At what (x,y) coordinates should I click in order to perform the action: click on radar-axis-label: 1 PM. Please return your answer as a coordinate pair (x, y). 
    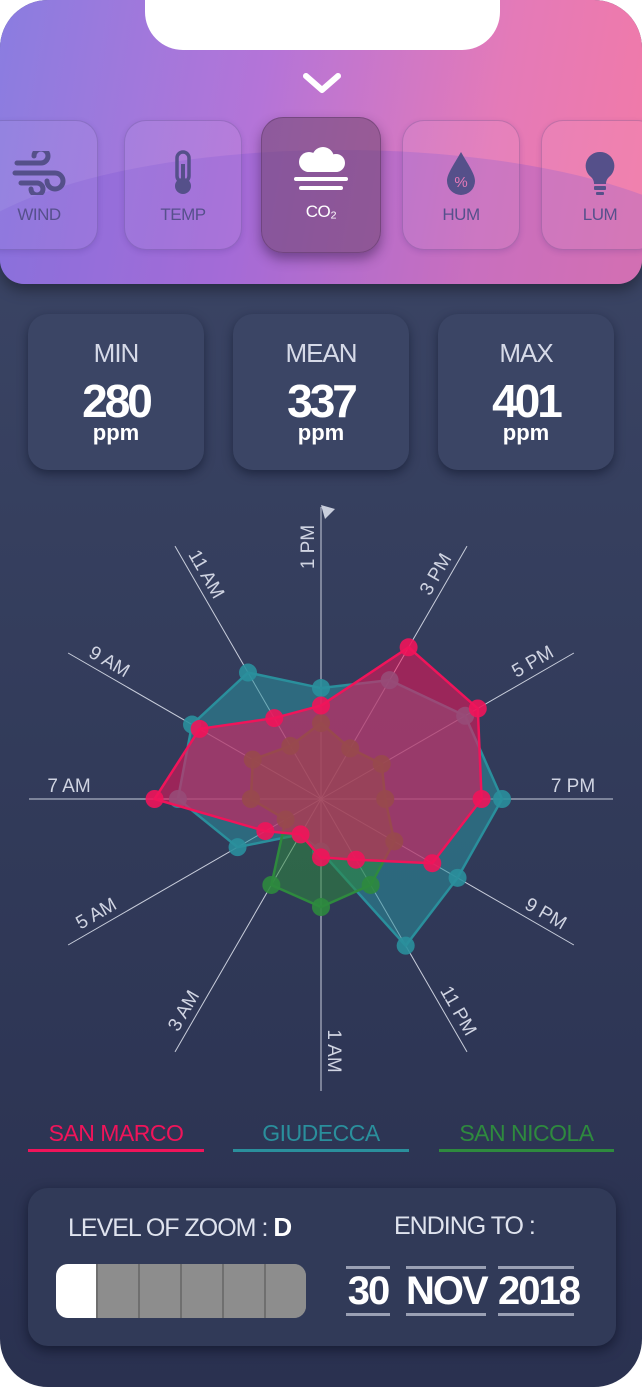
    Looking at the image, I should click on (308, 547).